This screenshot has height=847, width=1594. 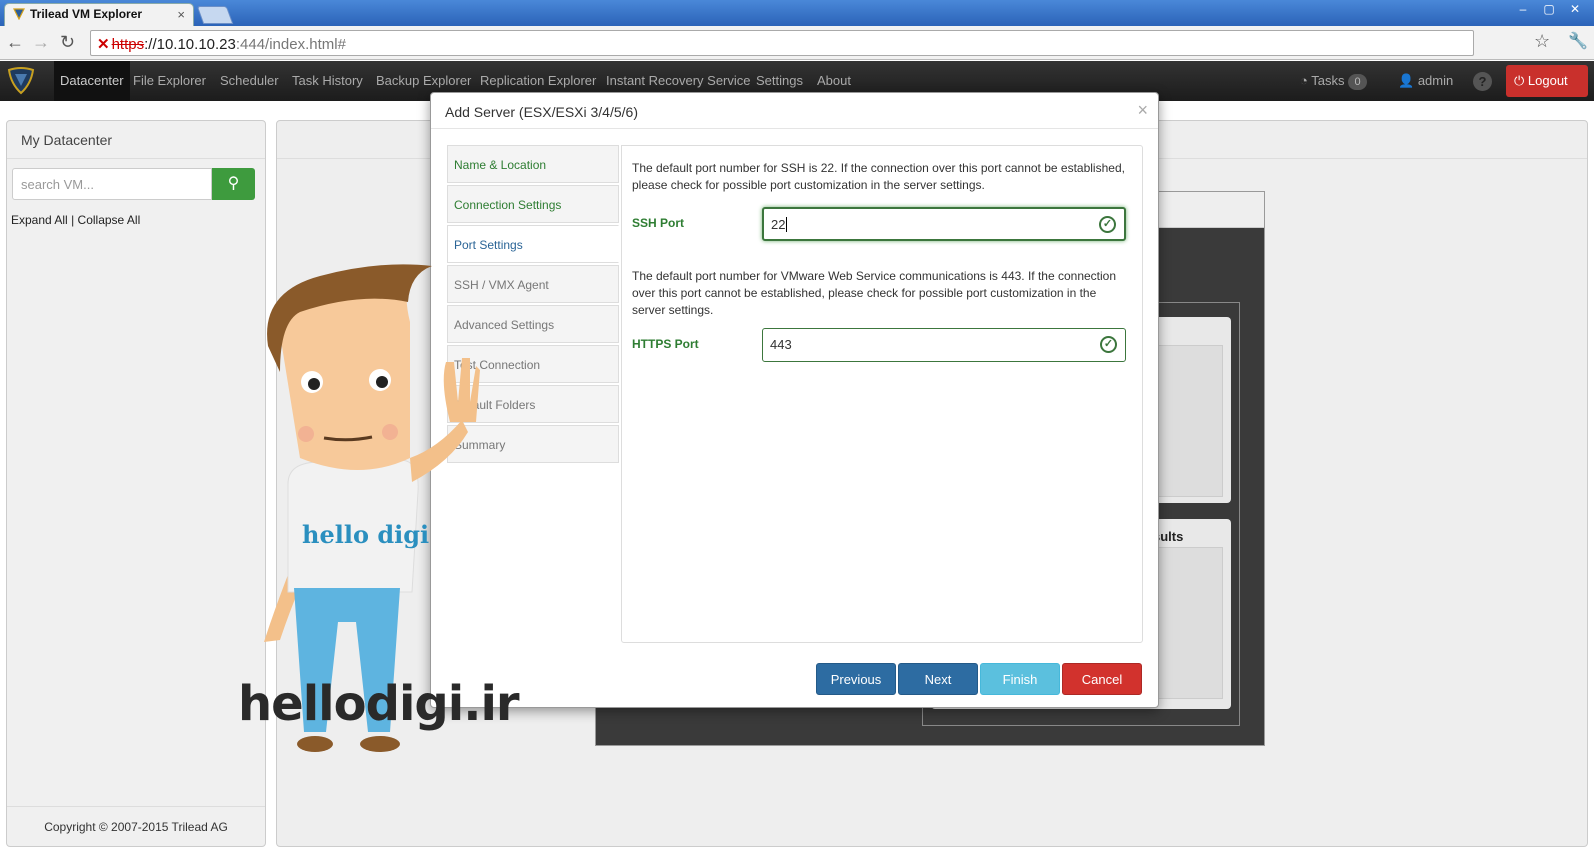 What do you see at coordinates (39, 220) in the screenshot?
I see `expand-all-link: Expand All` at bounding box center [39, 220].